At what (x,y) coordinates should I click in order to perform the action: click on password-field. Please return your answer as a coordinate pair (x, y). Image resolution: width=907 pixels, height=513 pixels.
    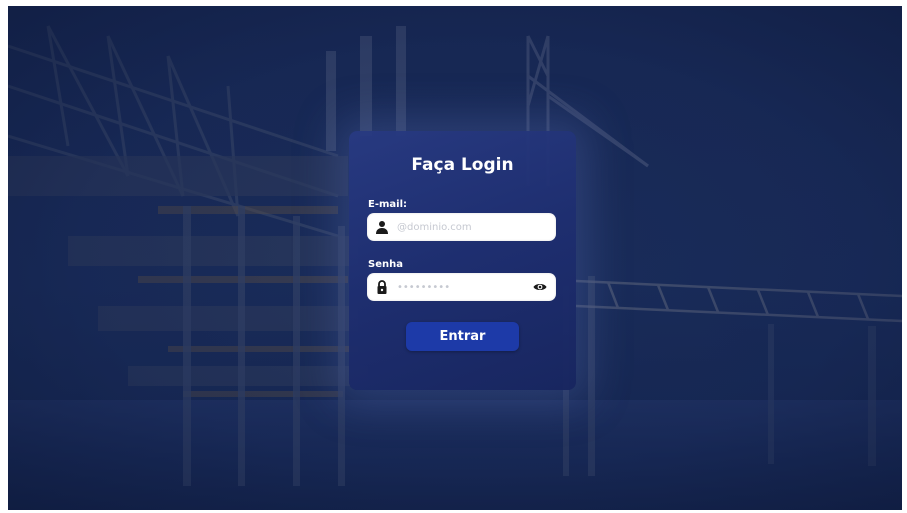
    Looking at the image, I should click on (461, 287).